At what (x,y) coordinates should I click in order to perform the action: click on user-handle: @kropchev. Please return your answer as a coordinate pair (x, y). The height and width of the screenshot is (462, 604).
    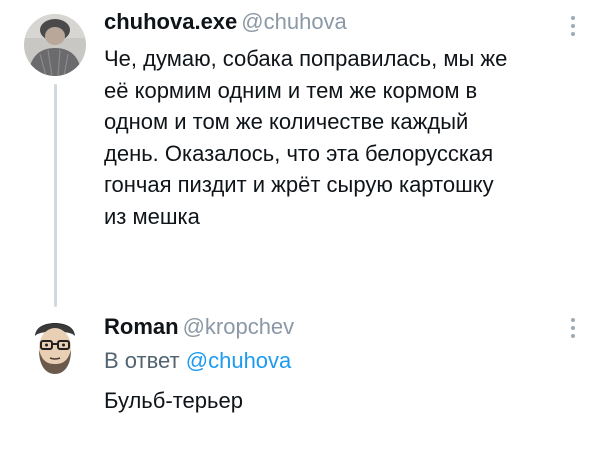
    Looking at the image, I should click on (239, 326).